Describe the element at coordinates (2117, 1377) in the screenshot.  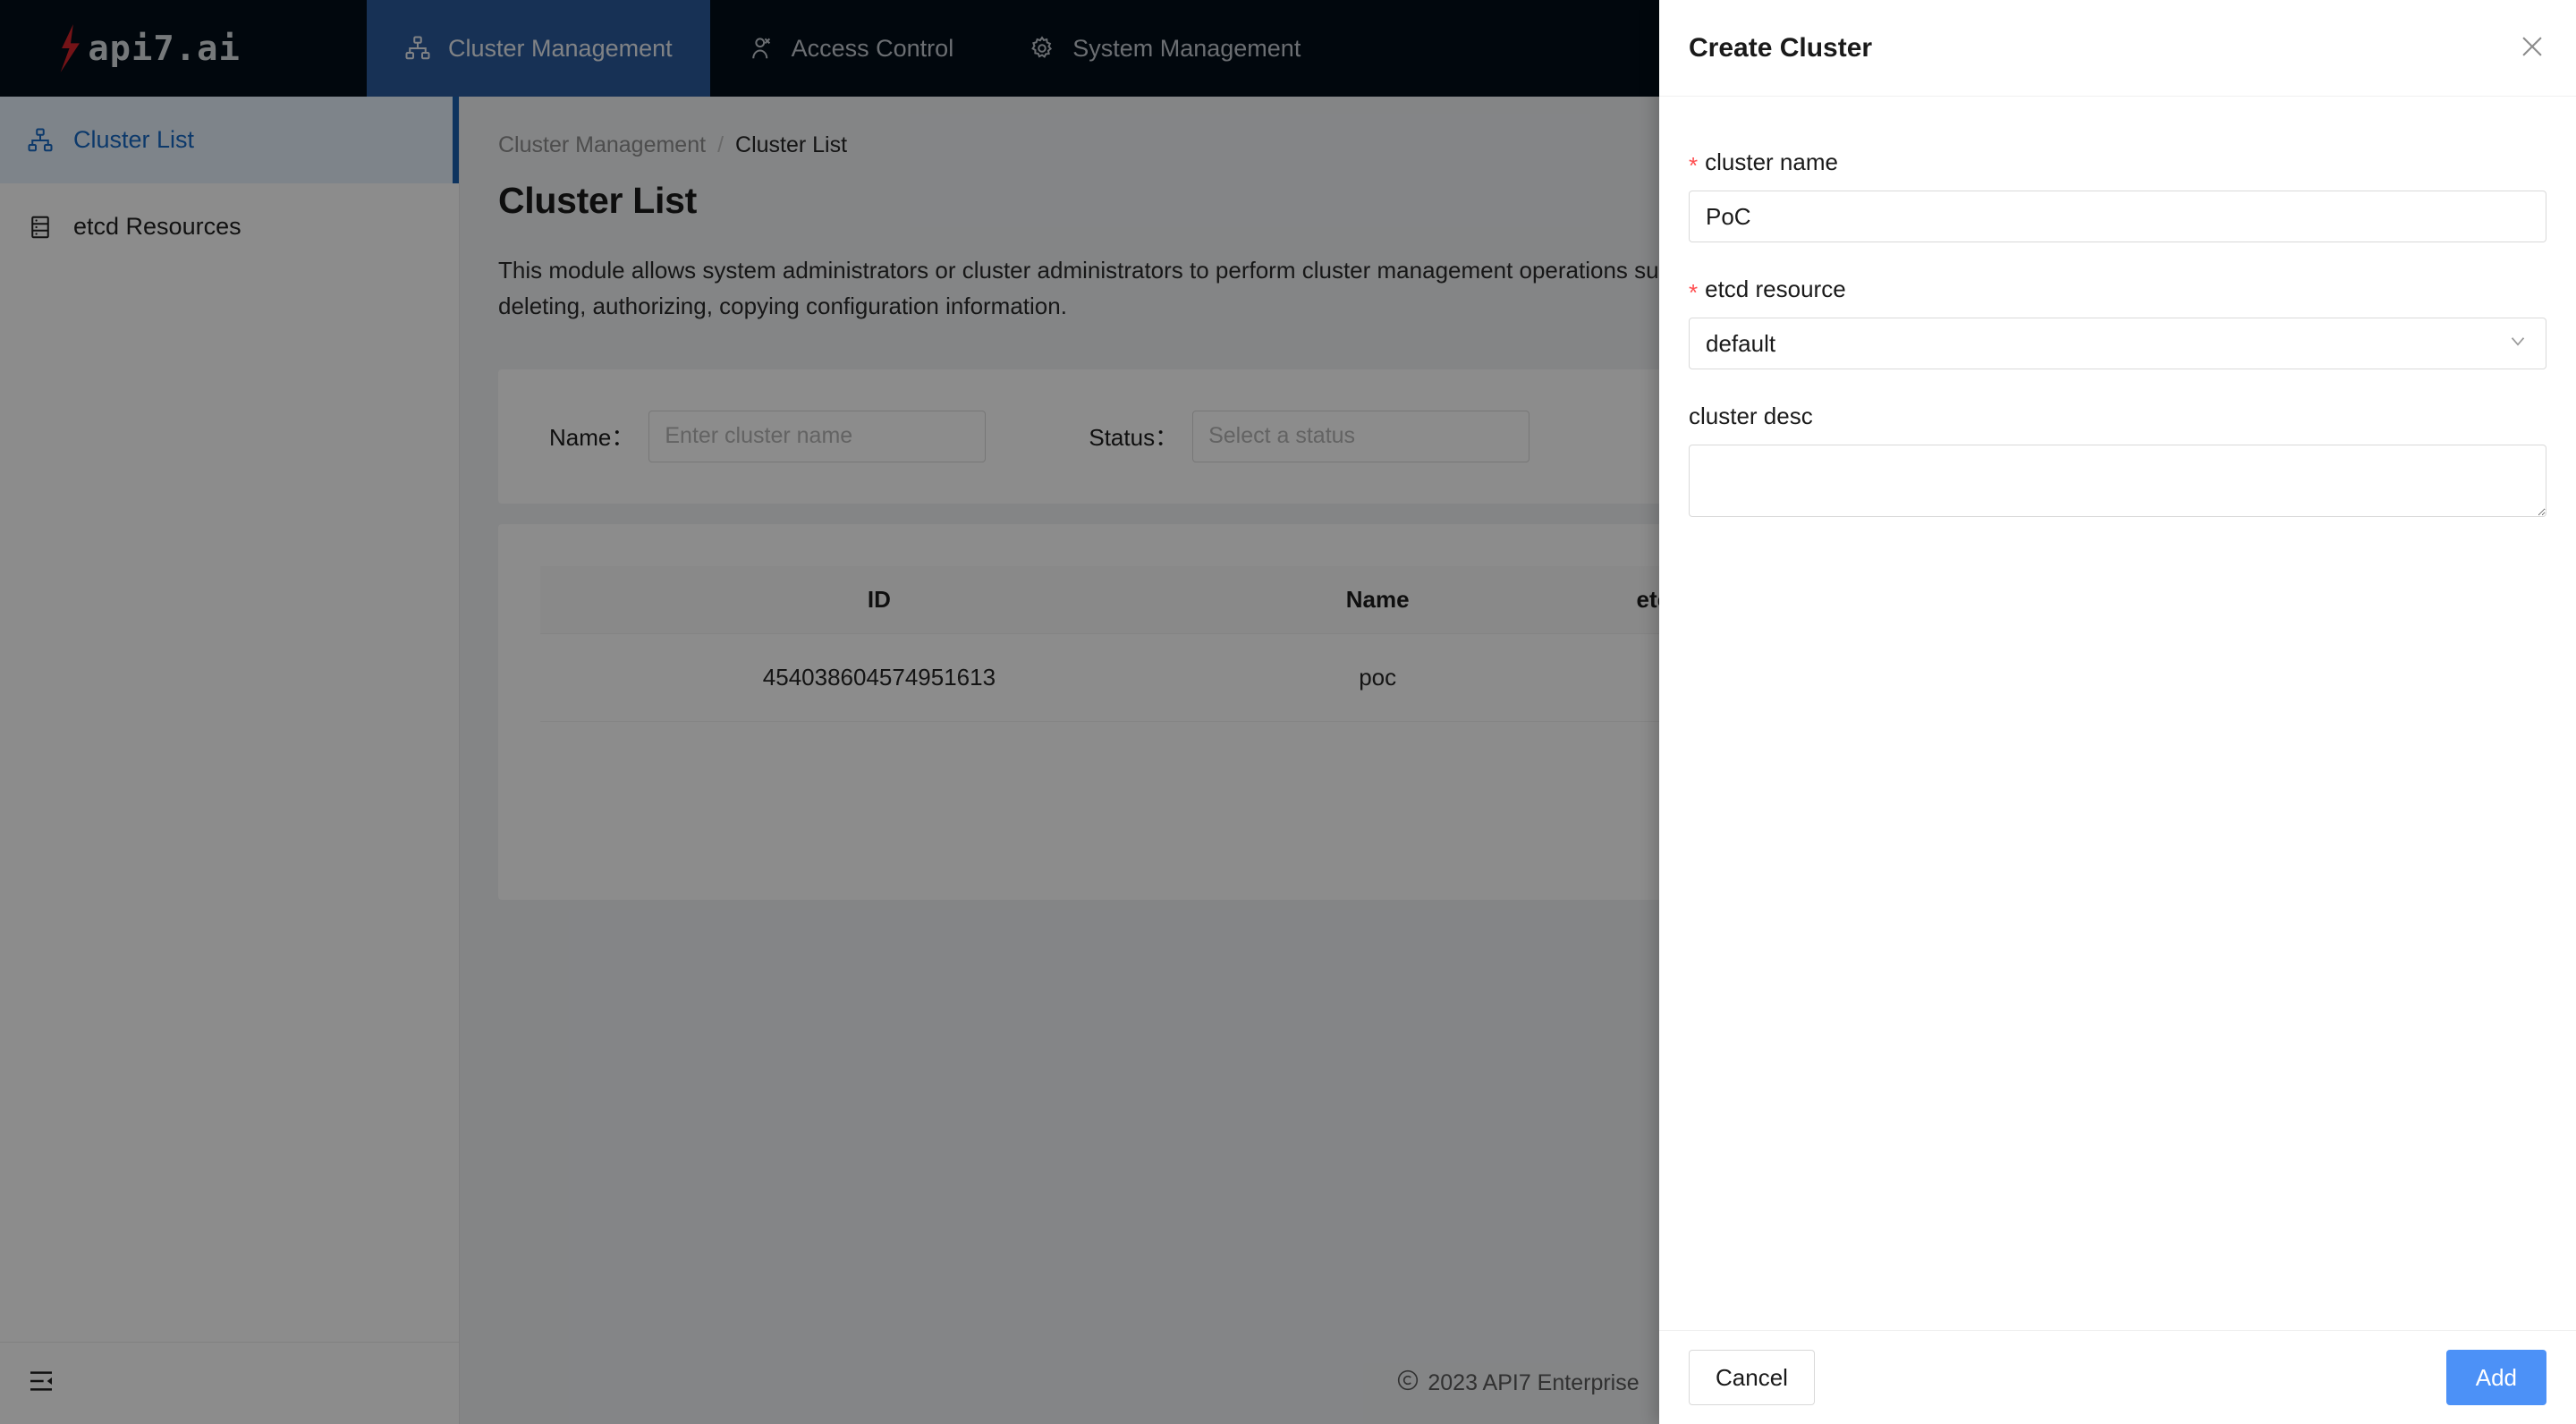
I see `drawer-footer: Cancel Add` at that location.